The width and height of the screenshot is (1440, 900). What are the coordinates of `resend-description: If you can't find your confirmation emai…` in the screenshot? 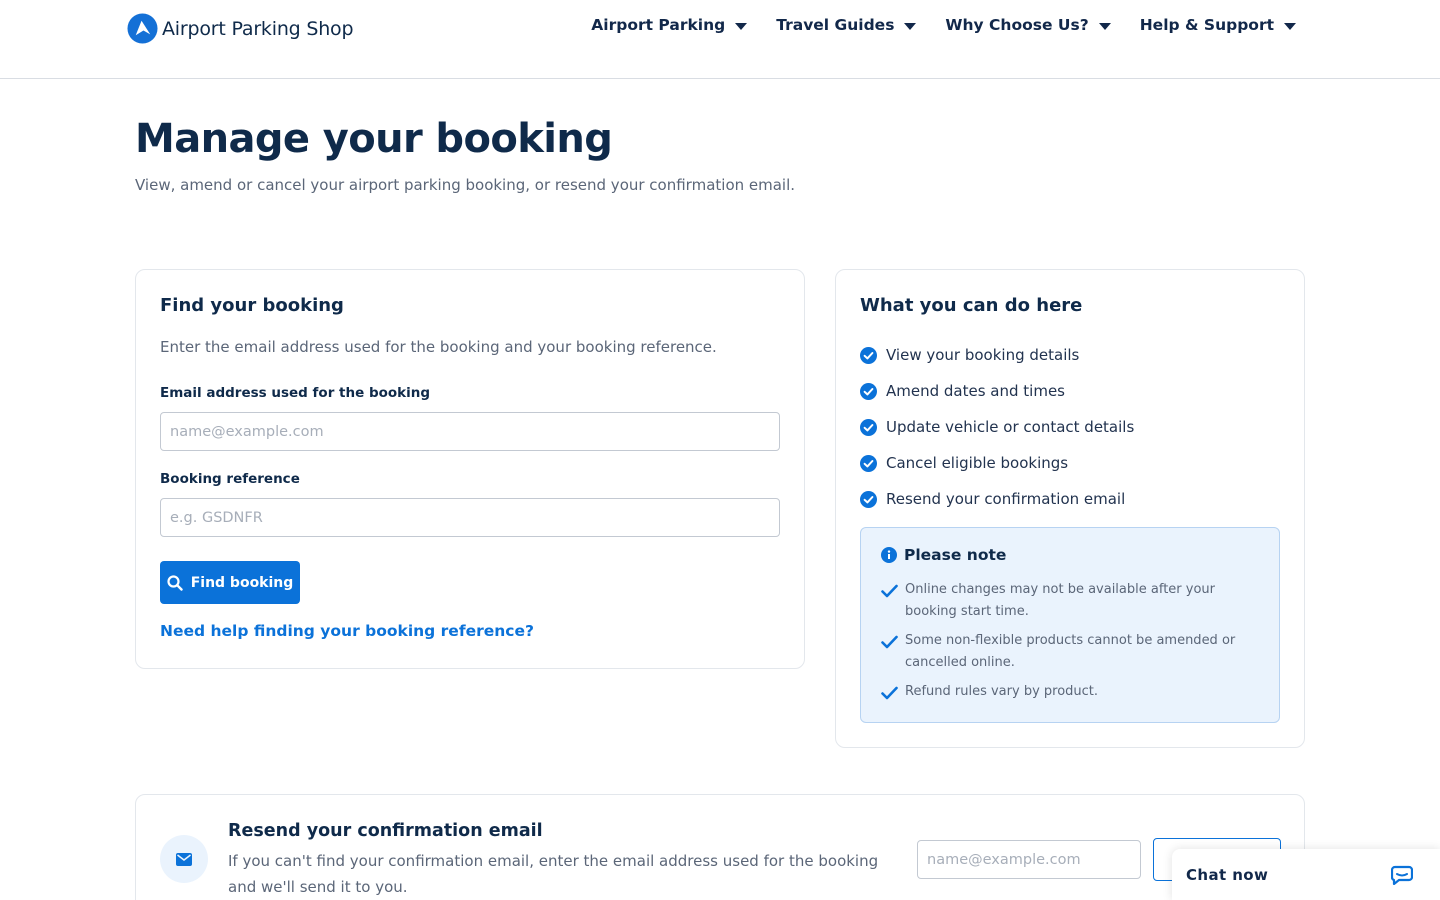 It's located at (553, 874).